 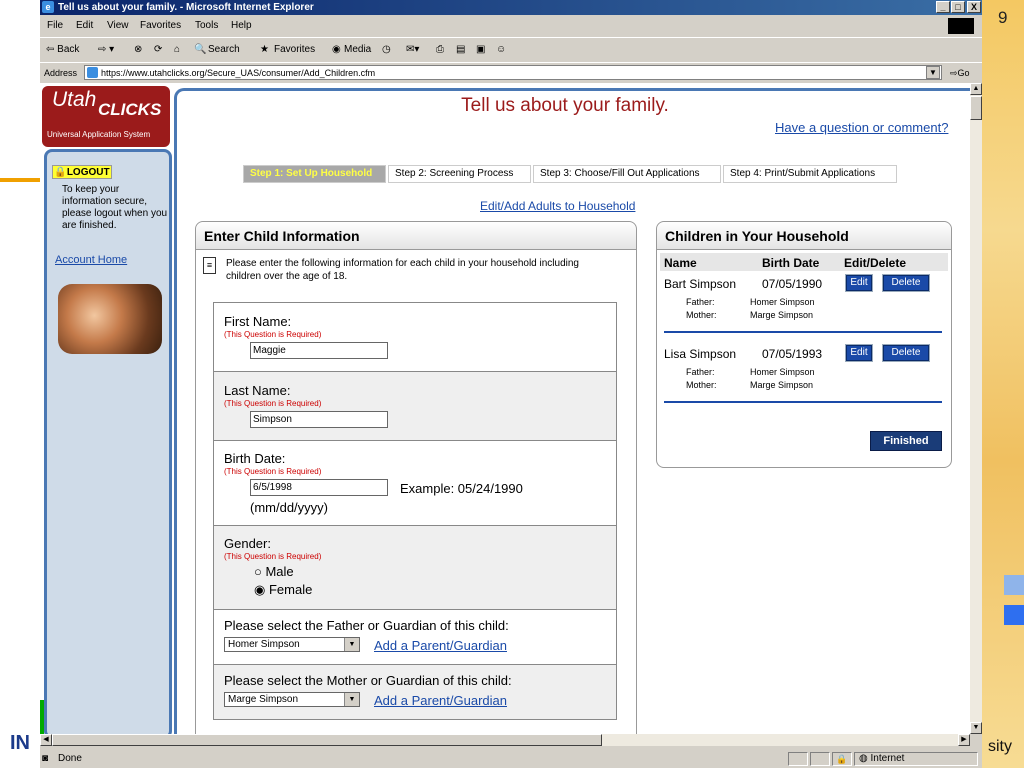 What do you see at coordinates (974, 7) in the screenshot?
I see `close-button: X` at bounding box center [974, 7].